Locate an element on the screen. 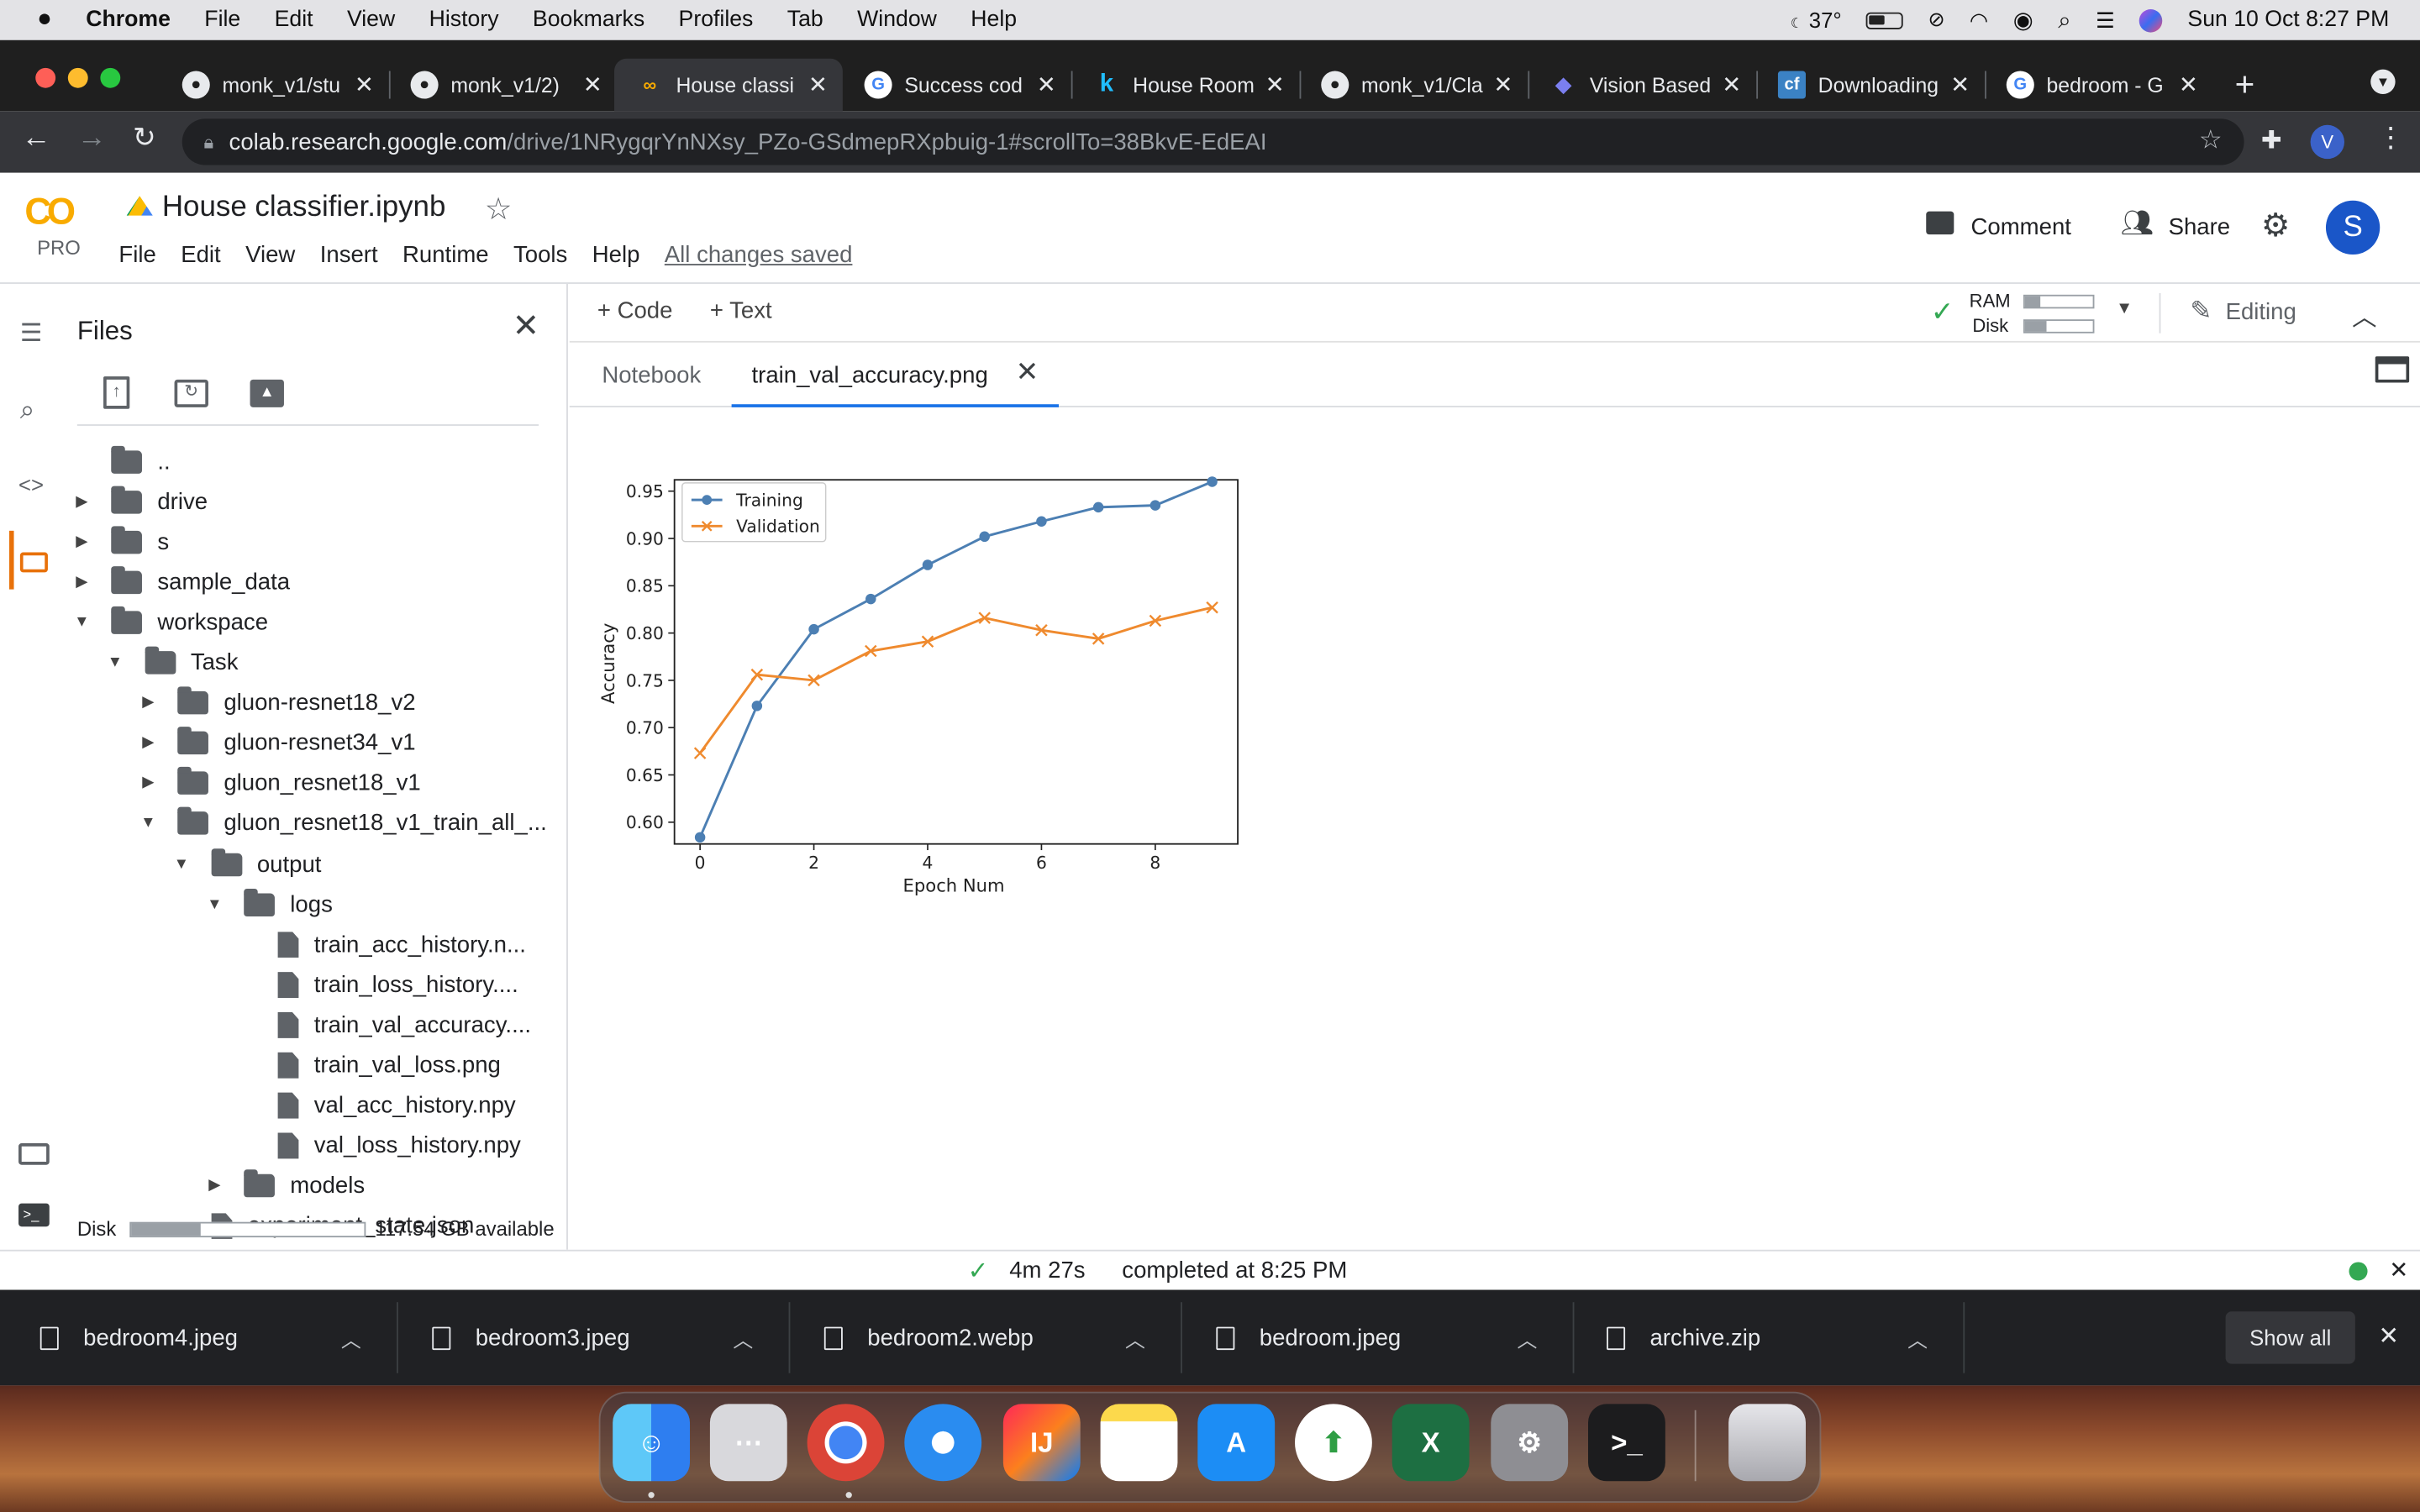 This screenshot has height=1512, width=2420. menubar-datetime: Sun 10 Oct 8:27 PM is located at coordinates (2288, 20).